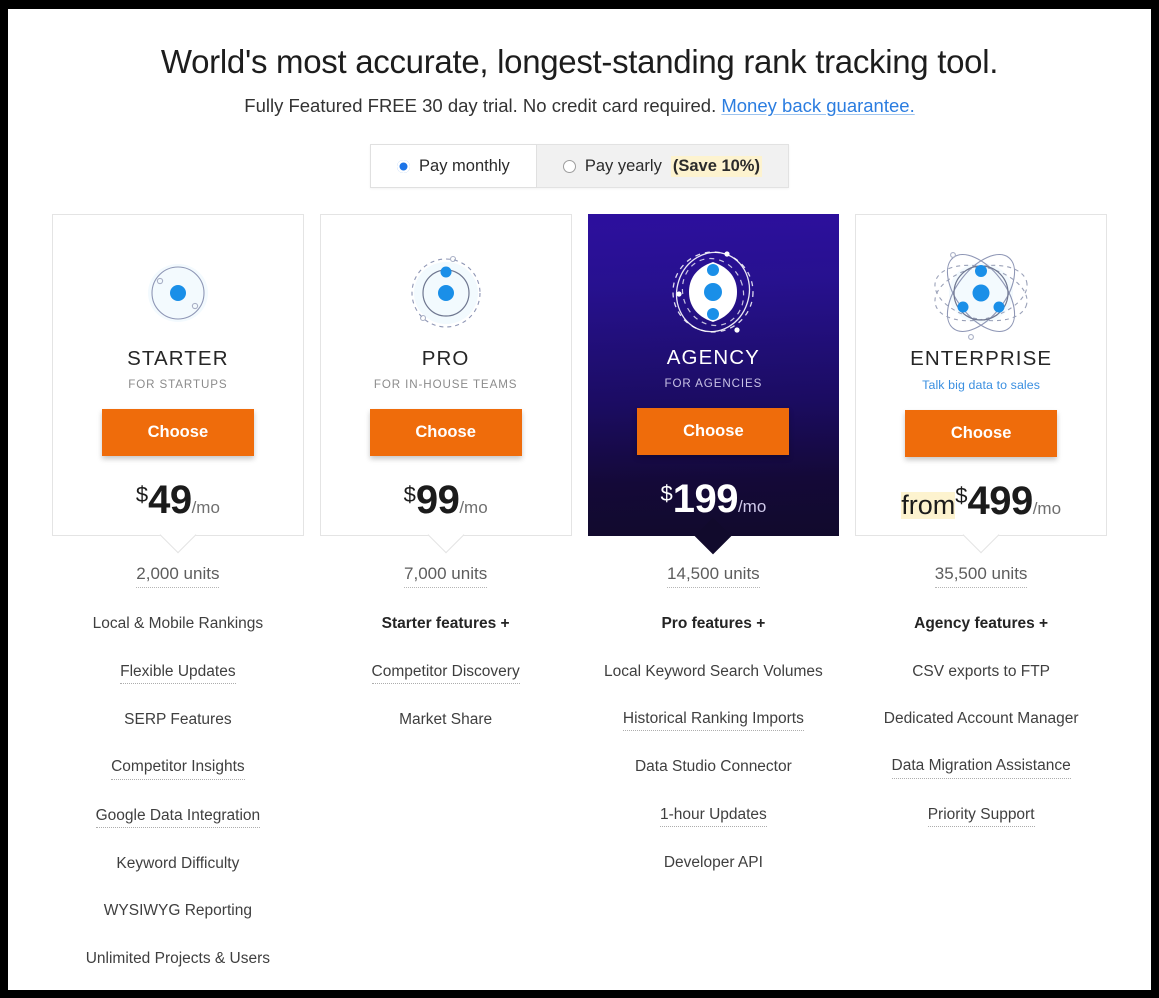 The image size is (1159, 998). I want to click on feature-item: SERP Features, so click(178, 720).